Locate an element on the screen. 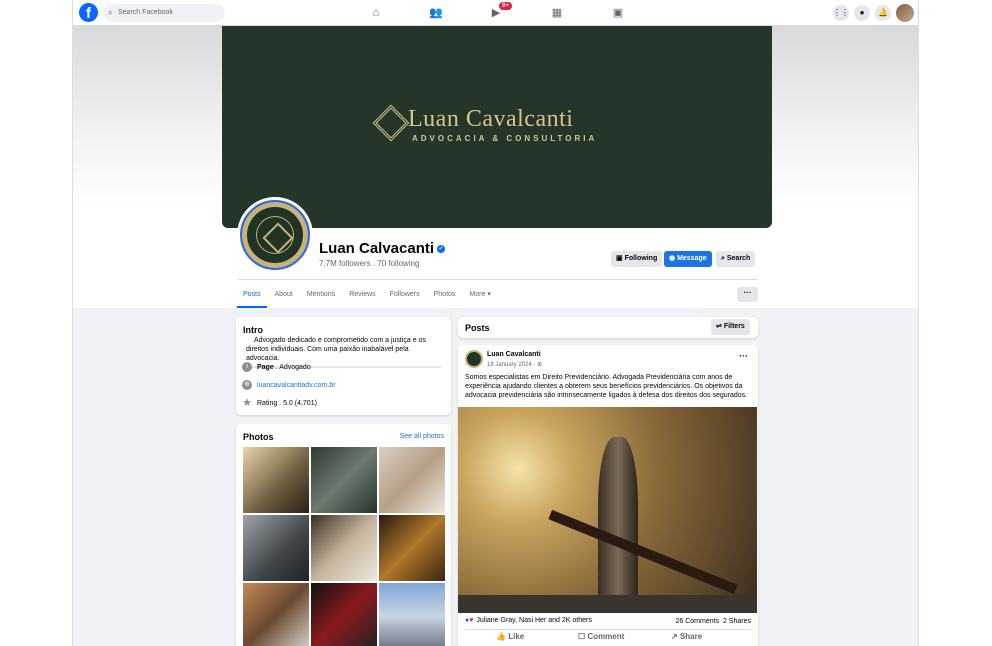 This screenshot has height=646, width=992. love-reaction-icon: ♥ is located at coordinates (471, 620).